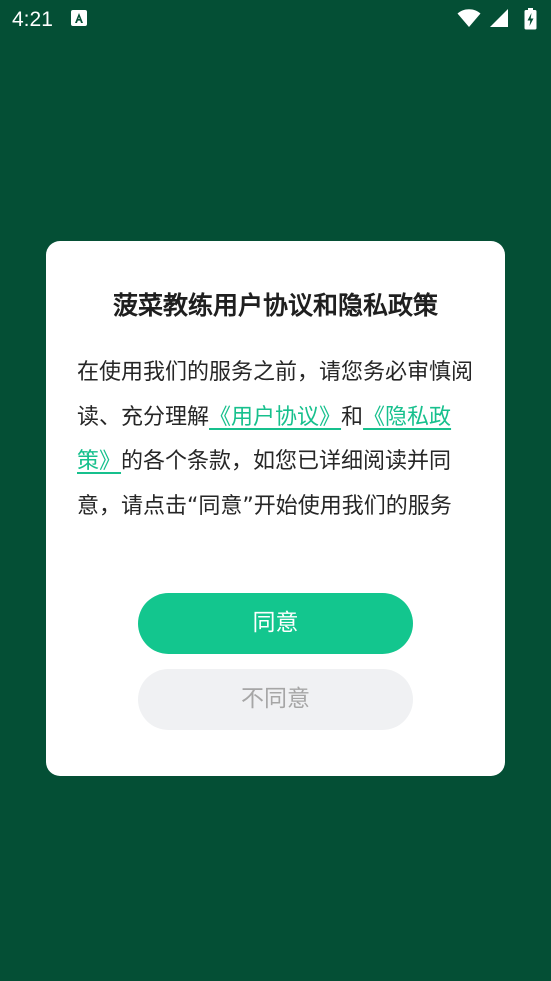  I want to click on dialog-title: 菠菜教练用户协议和隐私政策, so click(275, 305).